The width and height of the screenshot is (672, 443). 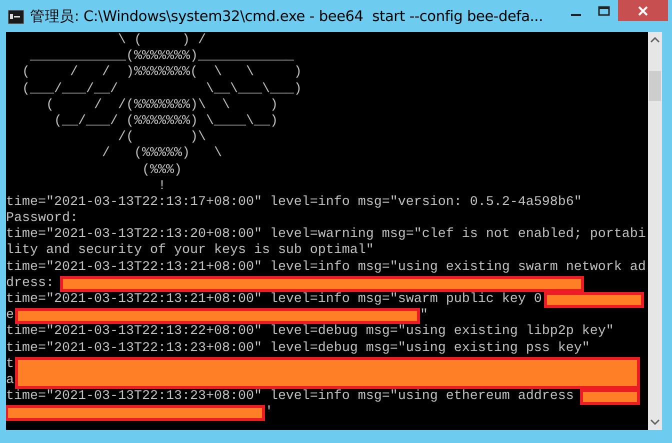 What do you see at coordinates (161, 138) in the screenshot?
I see `ascii-art-line: /( )\` at bounding box center [161, 138].